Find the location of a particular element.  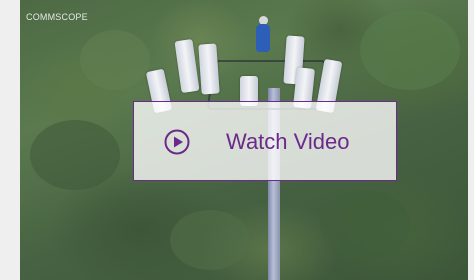

play-circle-icon is located at coordinates (177, 142).